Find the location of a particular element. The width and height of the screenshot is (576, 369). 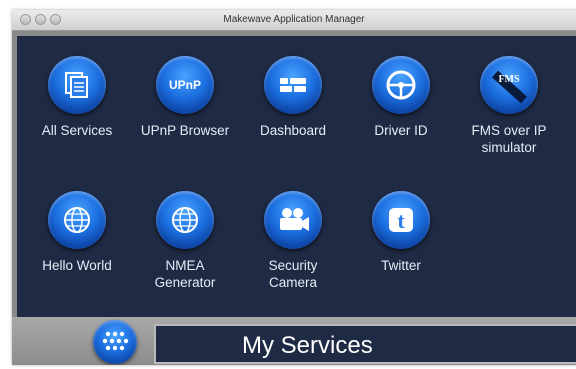

grid-menu-button is located at coordinates (115, 342).